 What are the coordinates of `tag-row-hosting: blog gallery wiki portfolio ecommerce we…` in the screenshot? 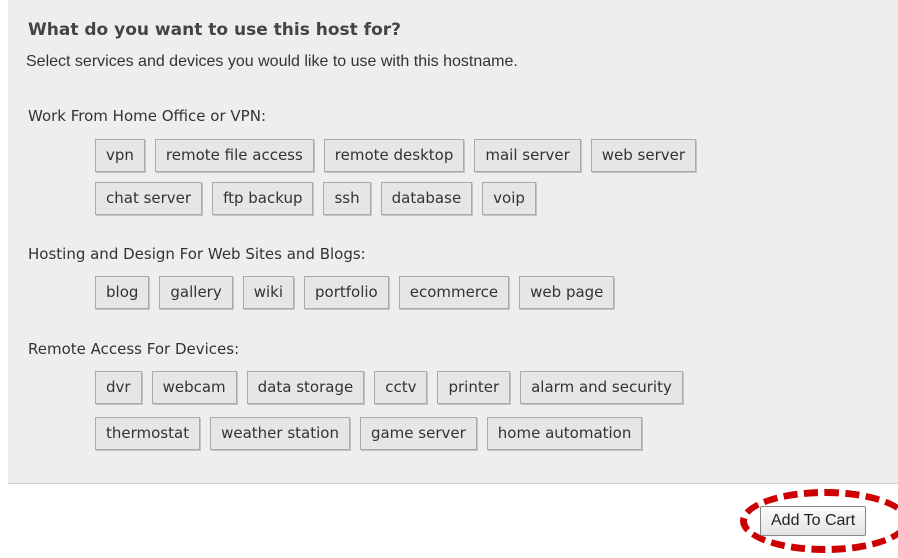 It's located at (355, 292).